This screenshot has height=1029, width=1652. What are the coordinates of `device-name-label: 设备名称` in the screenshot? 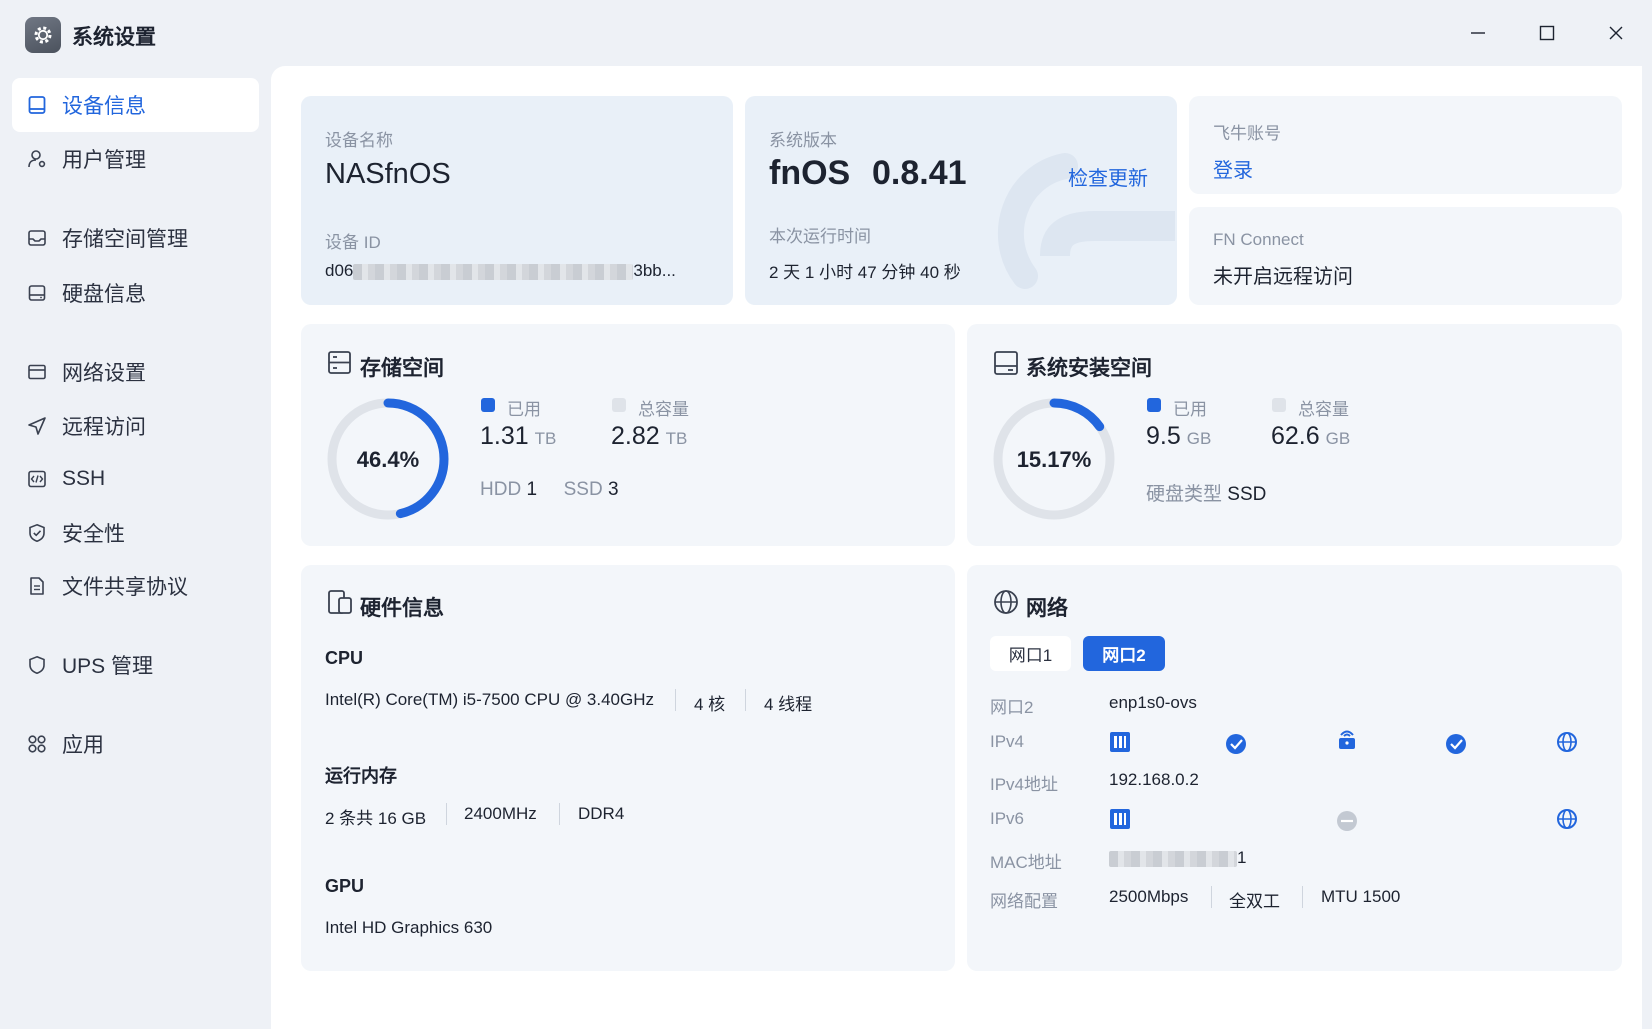 It's located at (359, 140).